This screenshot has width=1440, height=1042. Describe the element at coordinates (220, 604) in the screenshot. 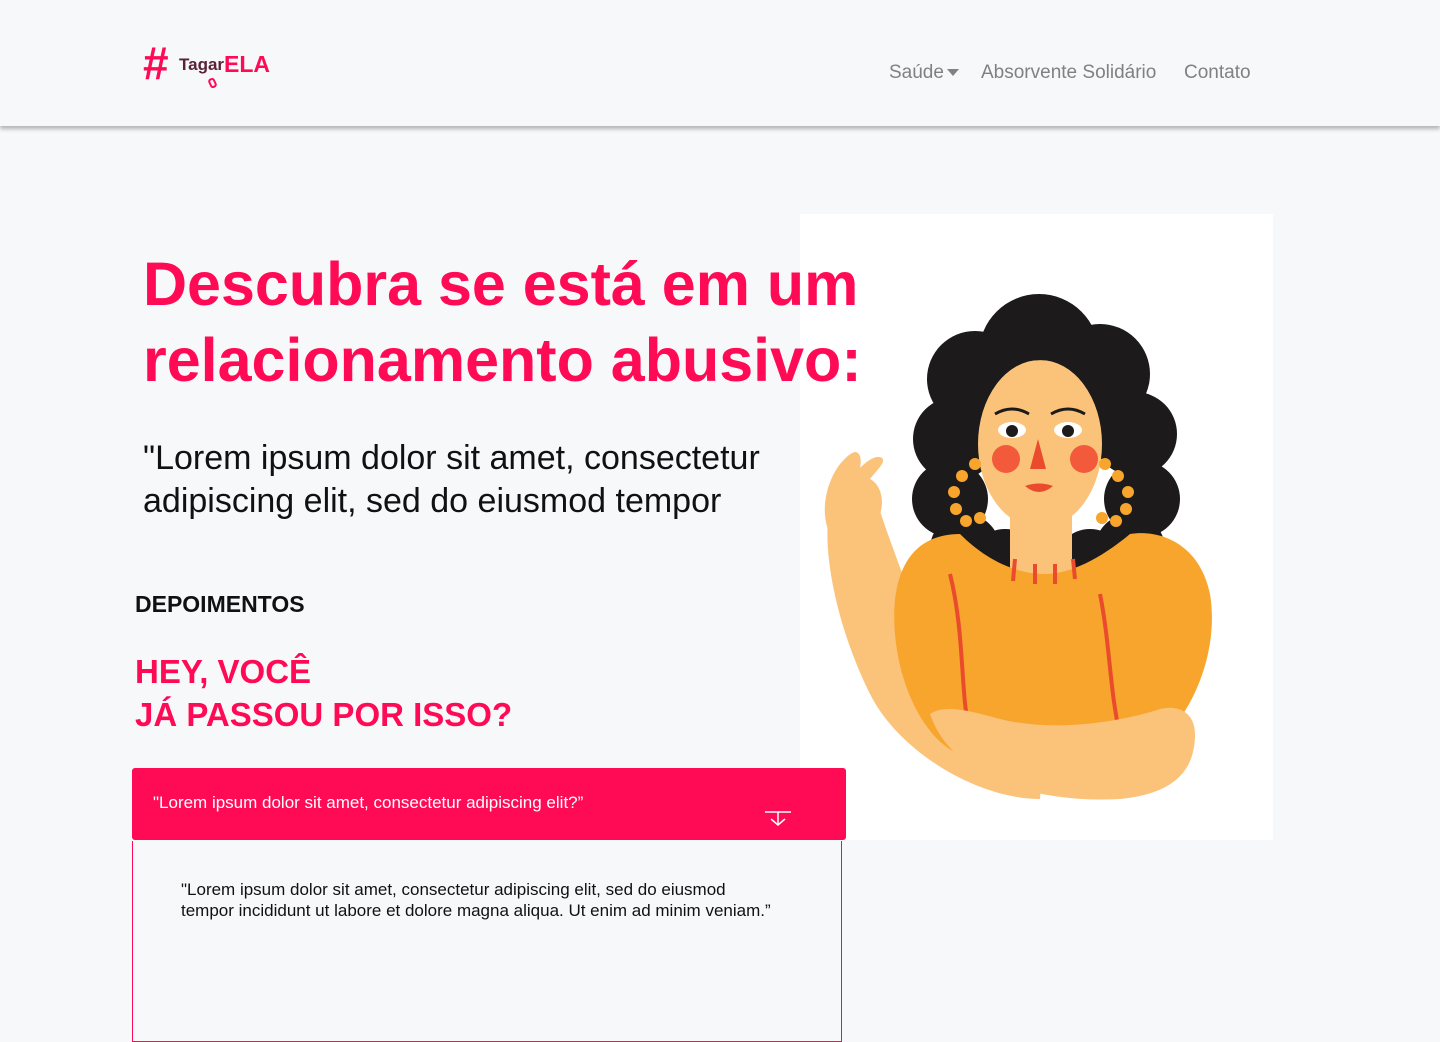

I see `depoimentos-label: DEPOIMENTOS` at that location.